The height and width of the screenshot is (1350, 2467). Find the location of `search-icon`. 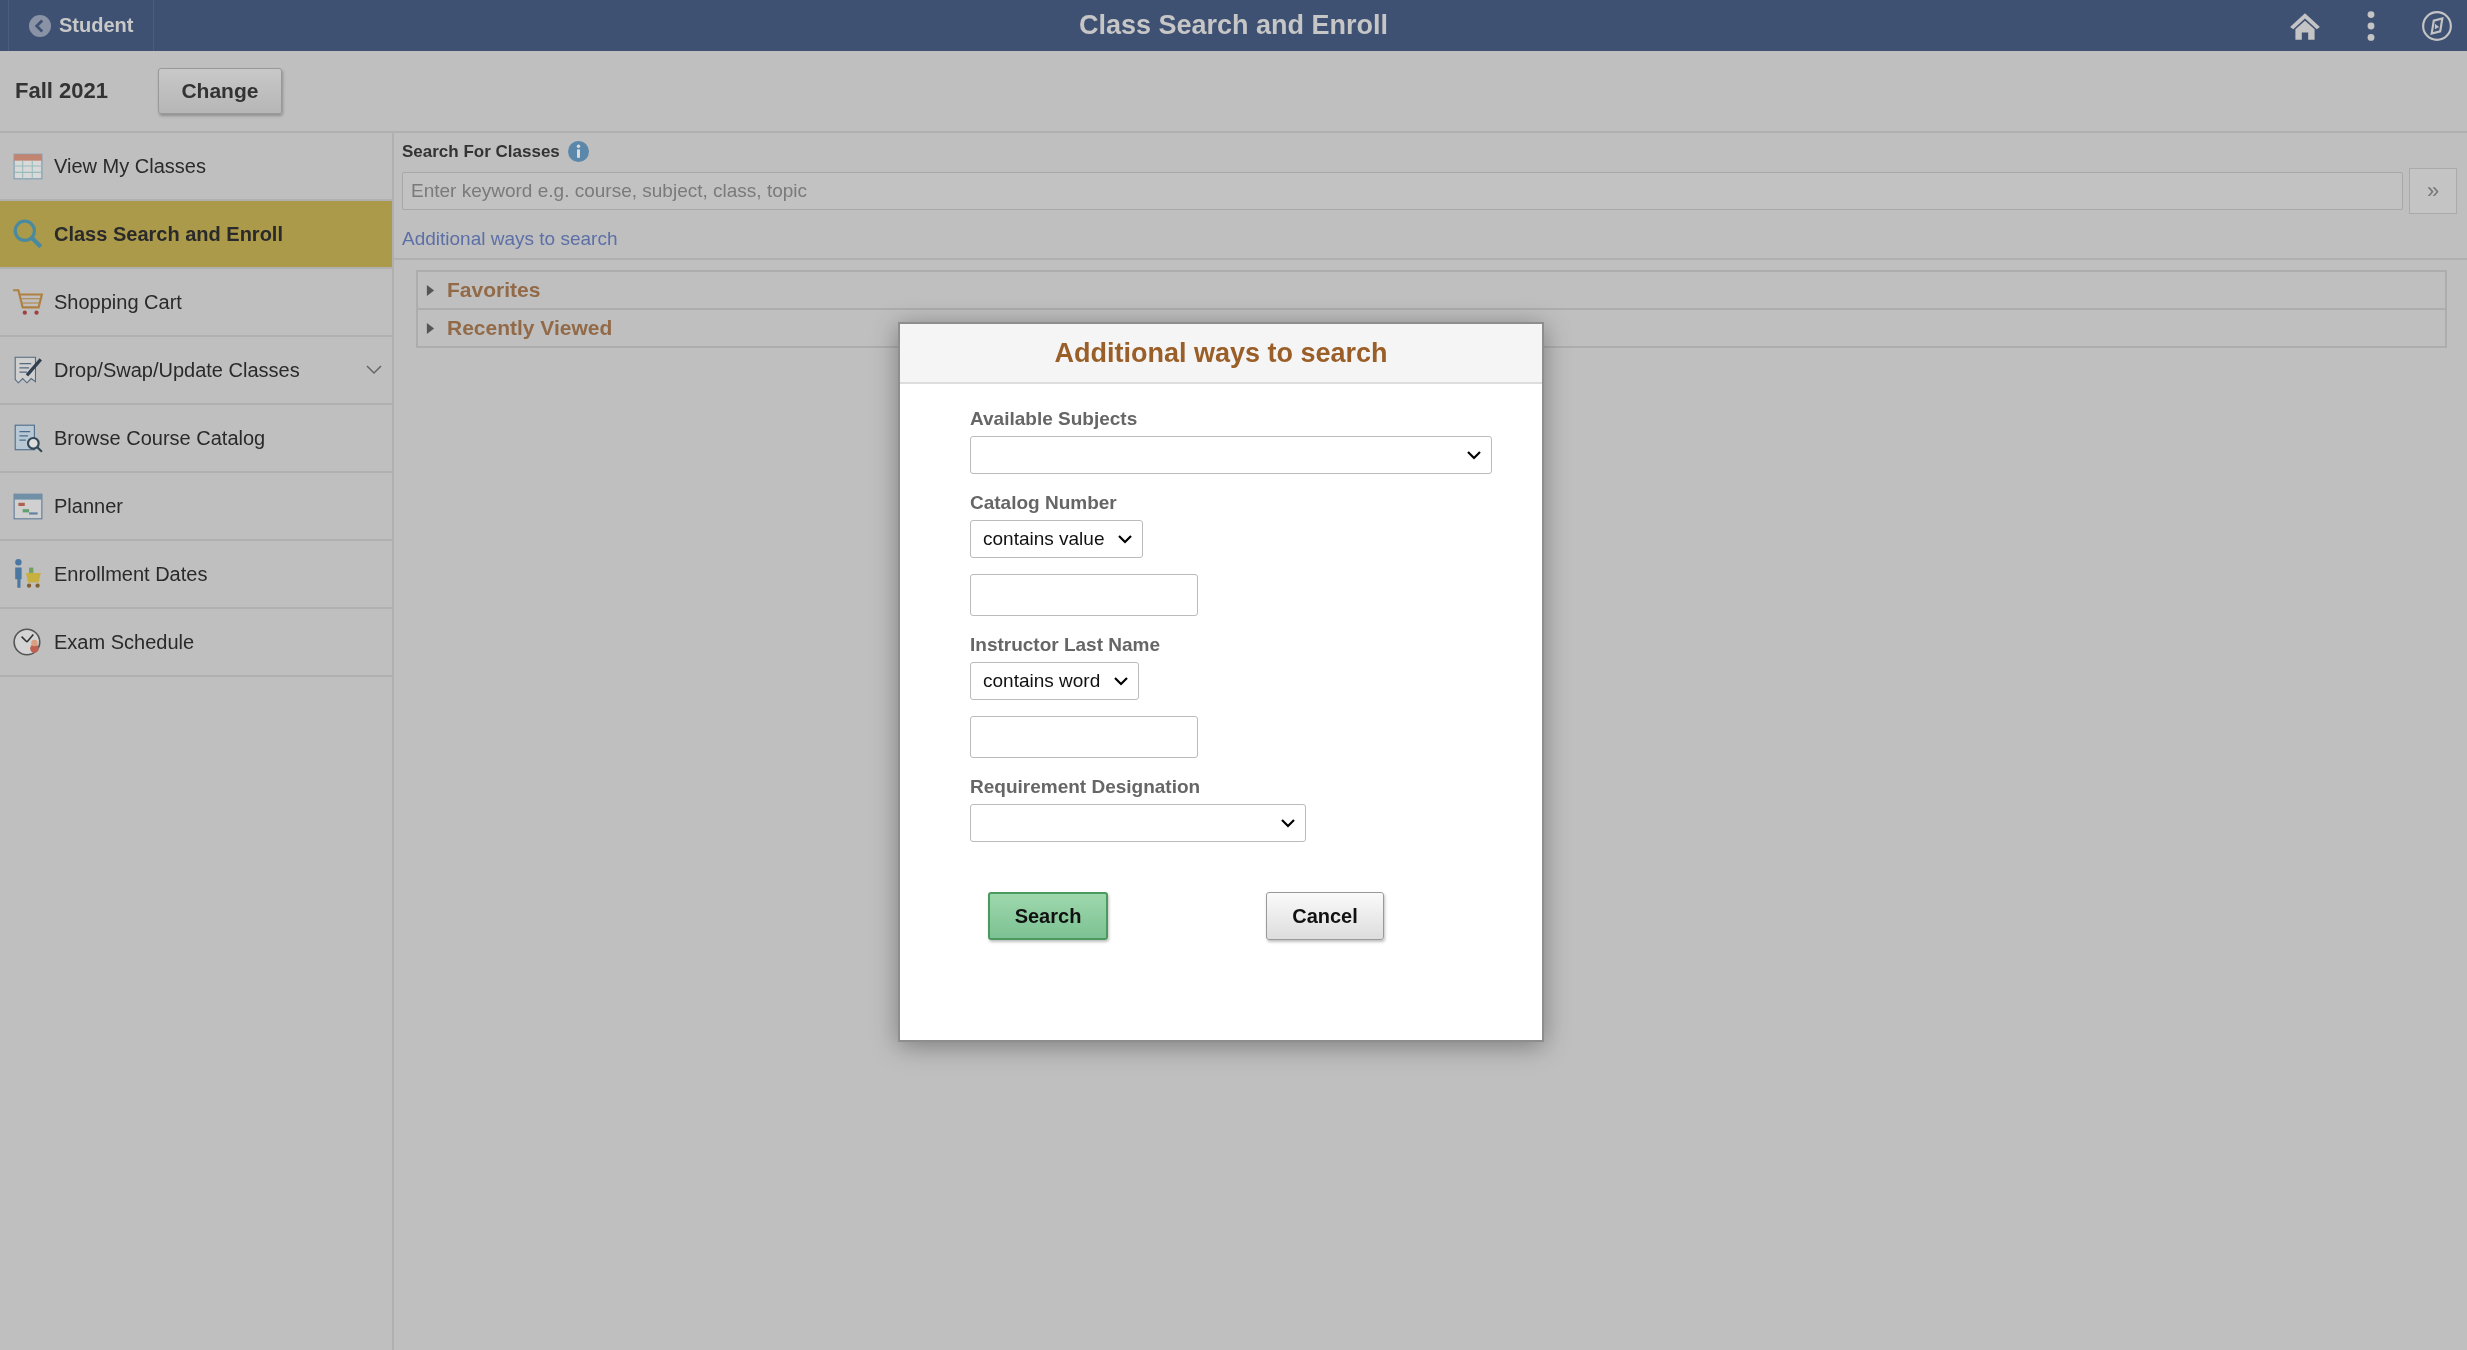

search-icon is located at coordinates (28, 234).